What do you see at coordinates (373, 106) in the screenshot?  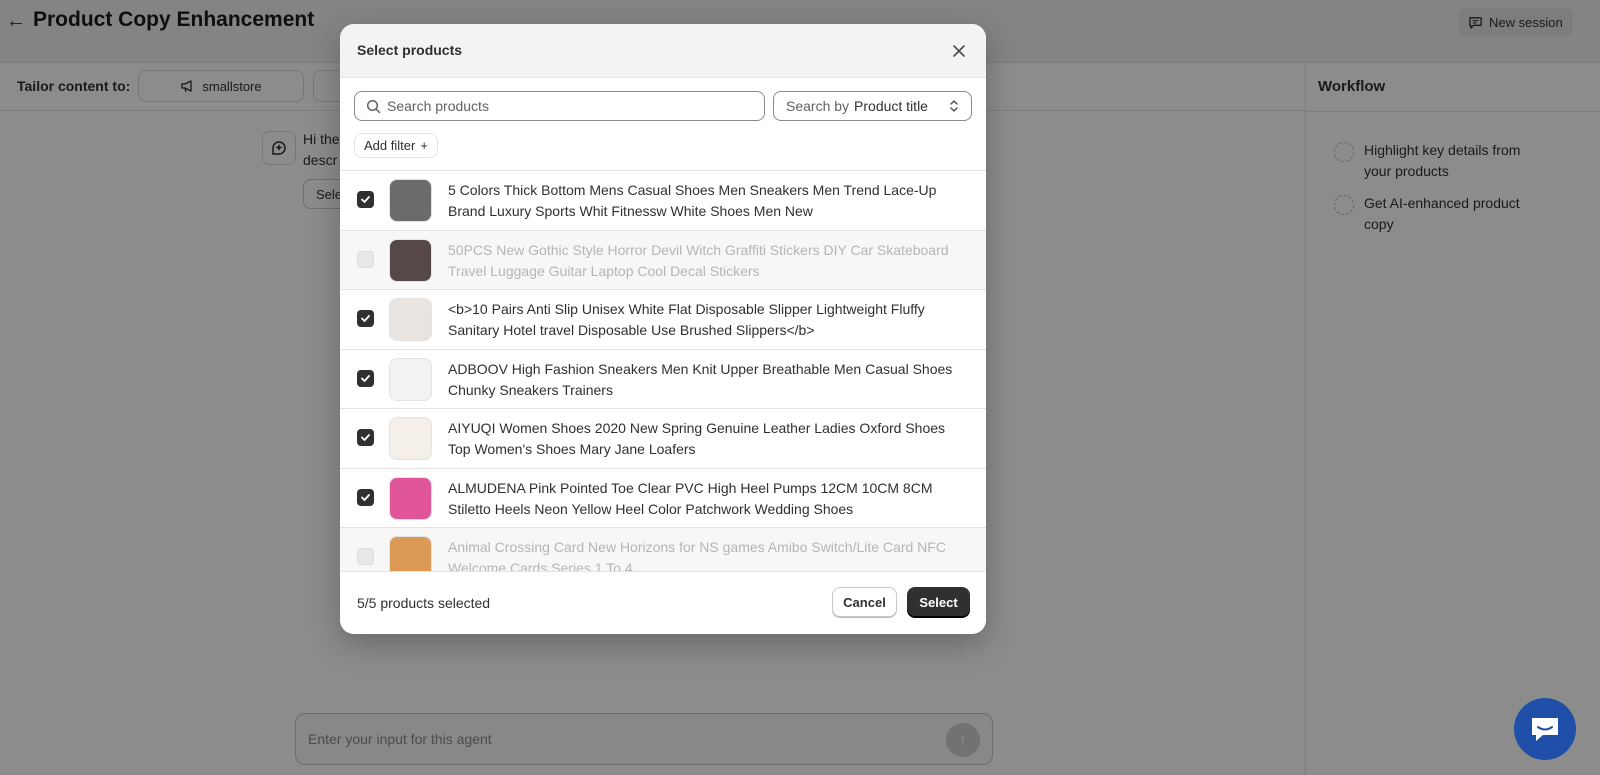 I see `search-icon` at bounding box center [373, 106].